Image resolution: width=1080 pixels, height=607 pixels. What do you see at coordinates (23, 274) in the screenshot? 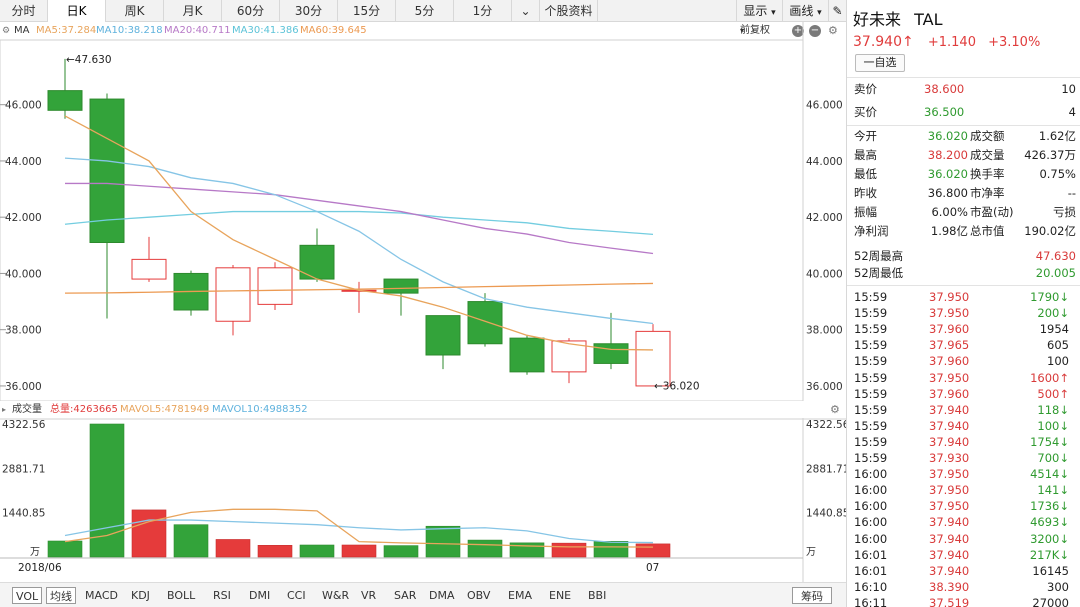
I see `price-tick-label-left: 40.000` at bounding box center [23, 274].